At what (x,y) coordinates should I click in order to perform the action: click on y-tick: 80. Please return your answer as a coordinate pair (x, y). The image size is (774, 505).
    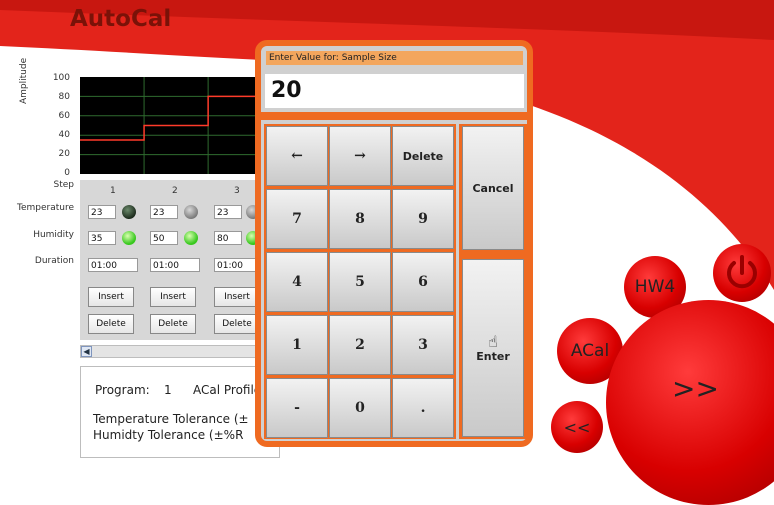
    Looking at the image, I should click on (64, 97).